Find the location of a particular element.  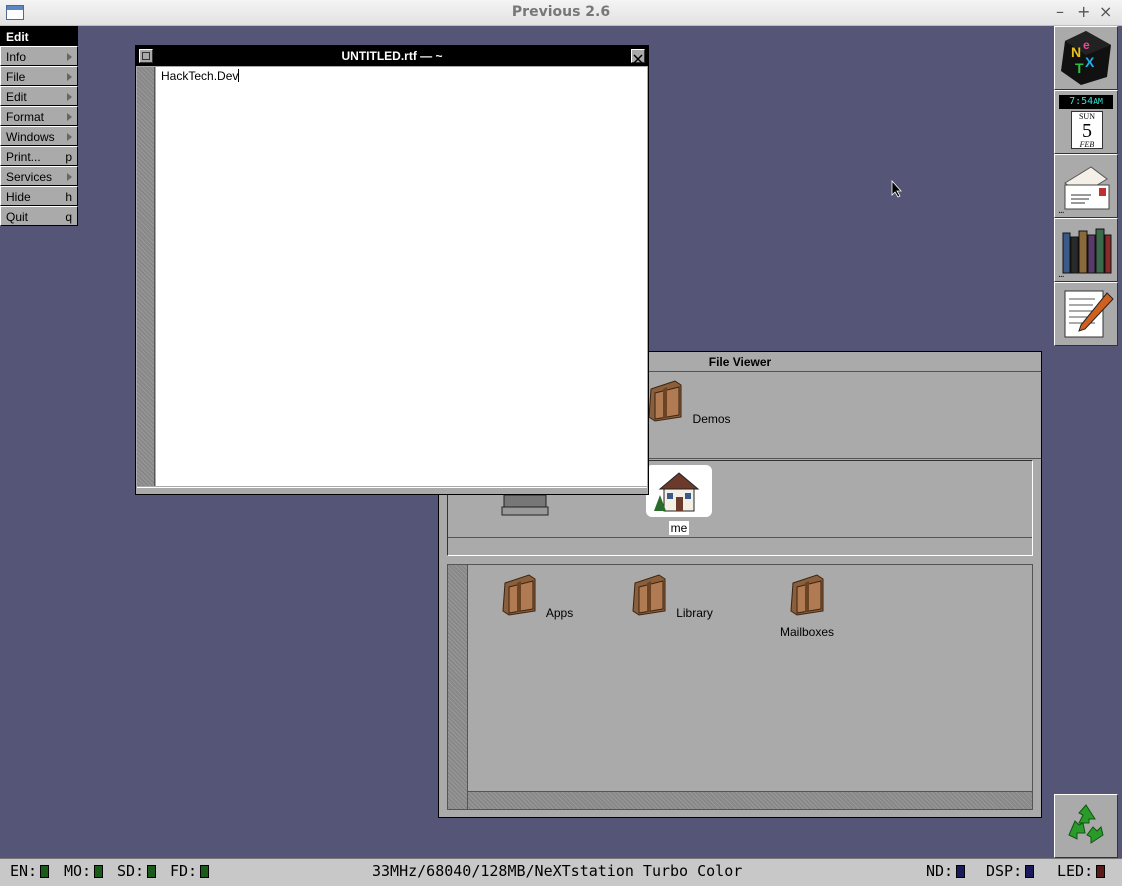

text-window-title: UNTITLED.rtf — ~ is located at coordinates (392, 56).